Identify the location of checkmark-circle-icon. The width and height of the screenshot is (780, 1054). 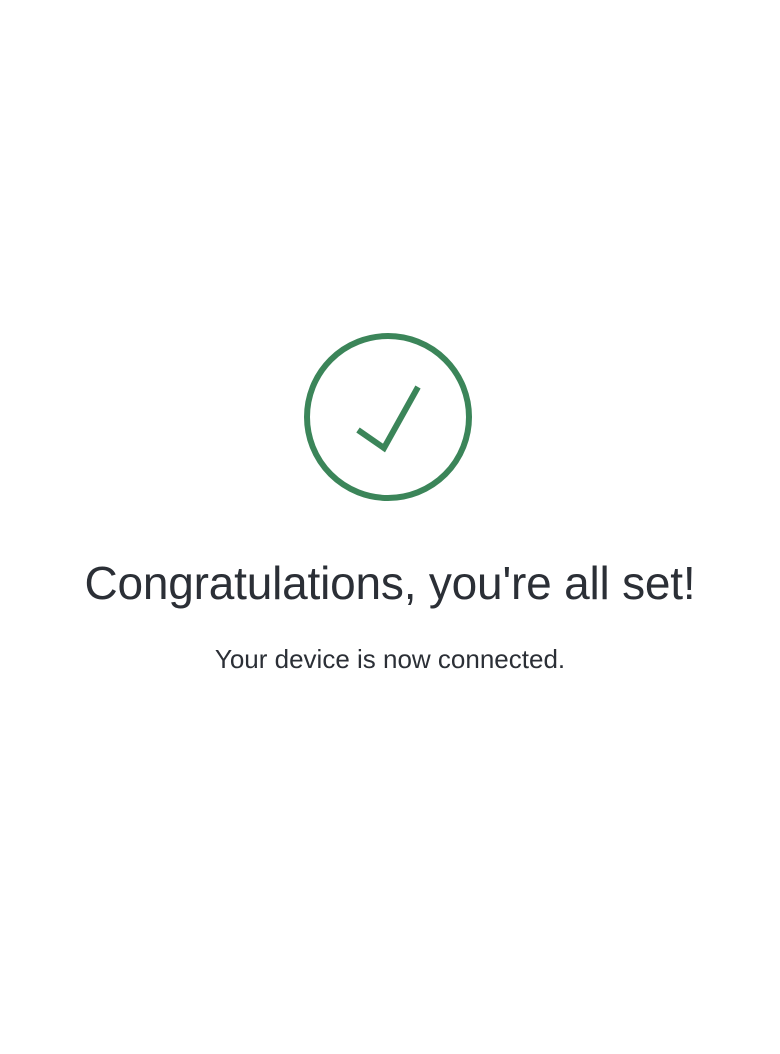
(388, 417).